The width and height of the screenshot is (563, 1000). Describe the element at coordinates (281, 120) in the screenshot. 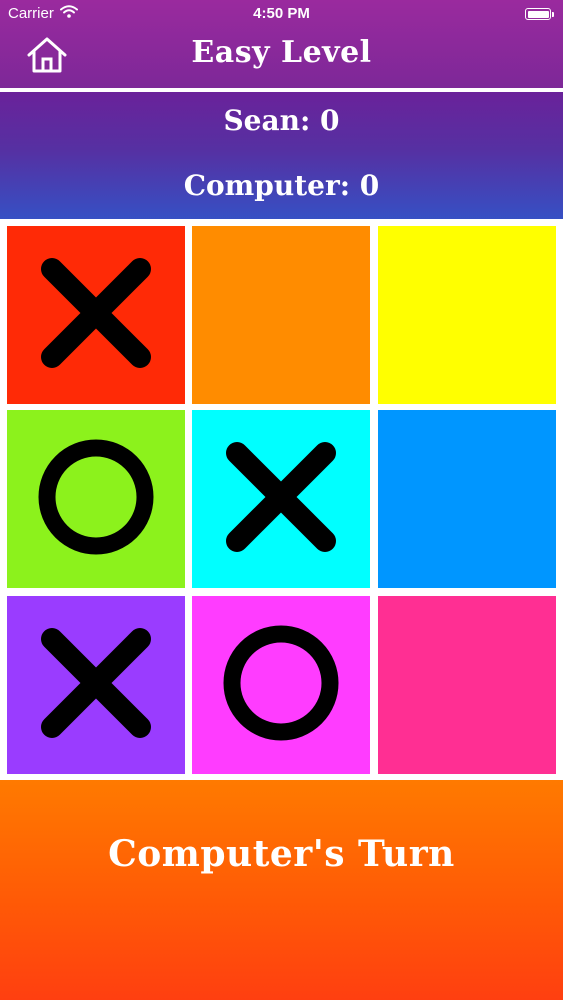

I see `player-score: Sean: 0` at that location.